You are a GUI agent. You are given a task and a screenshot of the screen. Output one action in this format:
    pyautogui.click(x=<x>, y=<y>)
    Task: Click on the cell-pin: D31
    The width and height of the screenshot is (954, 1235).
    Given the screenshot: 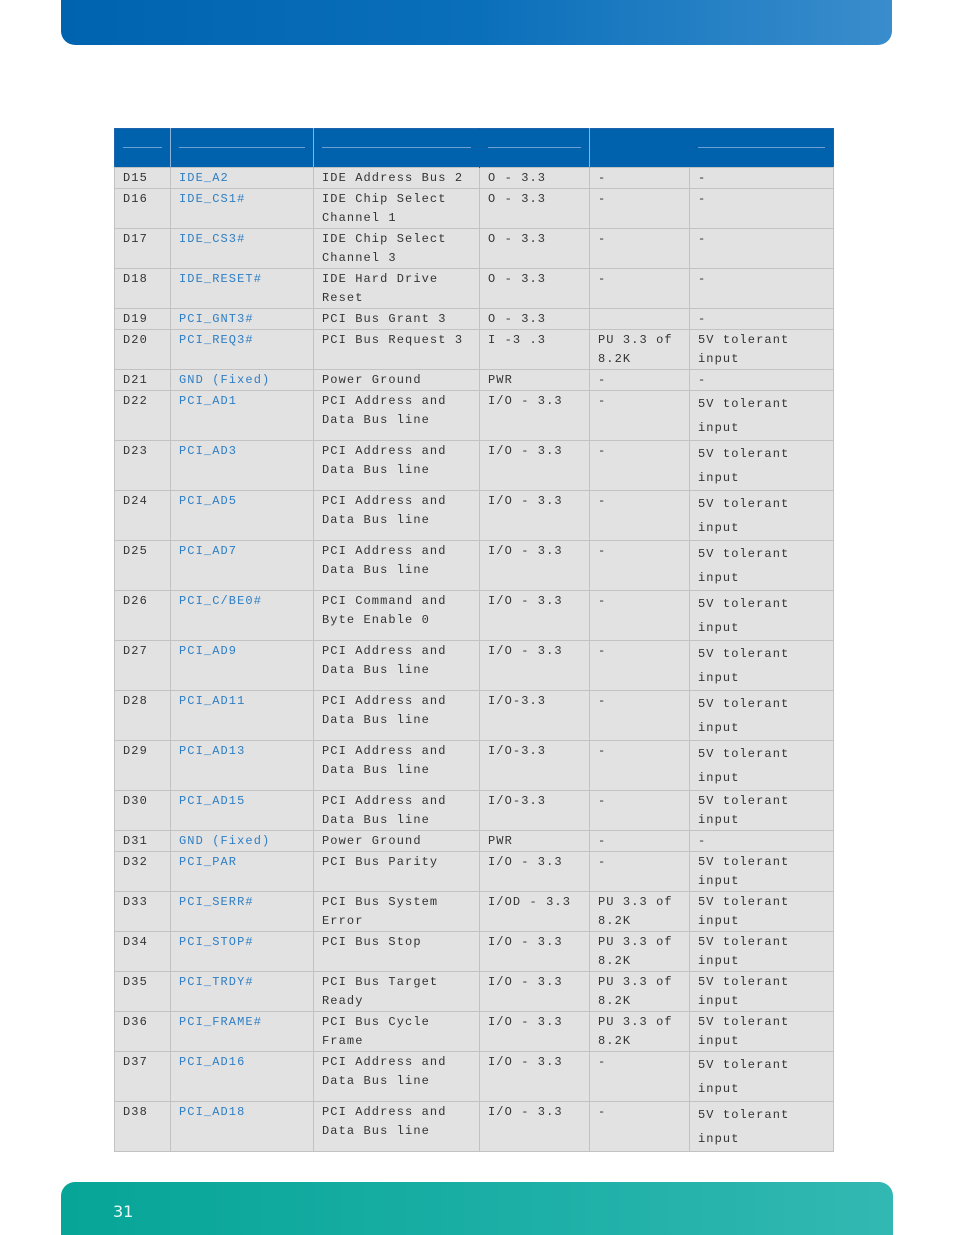 What is the action you would take?
    pyautogui.click(x=142, y=841)
    